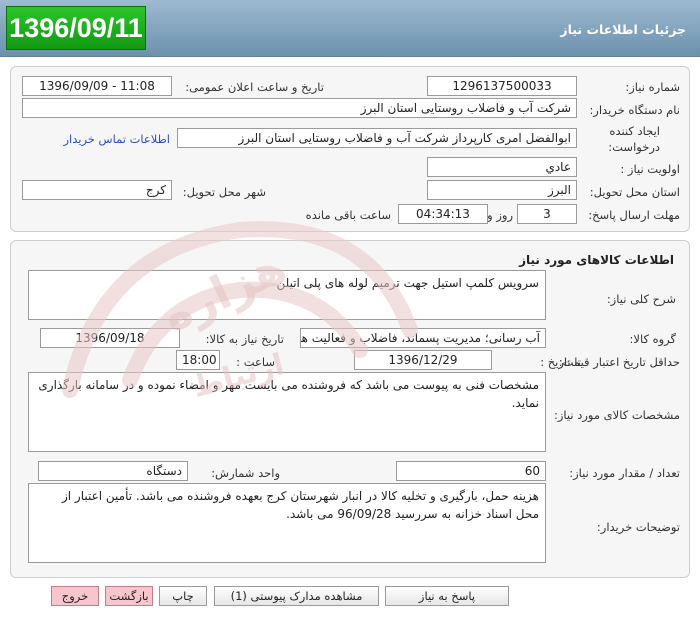 This screenshot has width=700, height=627. What do you see at coordinates (532, 471) in the screenshot?
I see `qty-value: 60` at bounding box center [532, 471].